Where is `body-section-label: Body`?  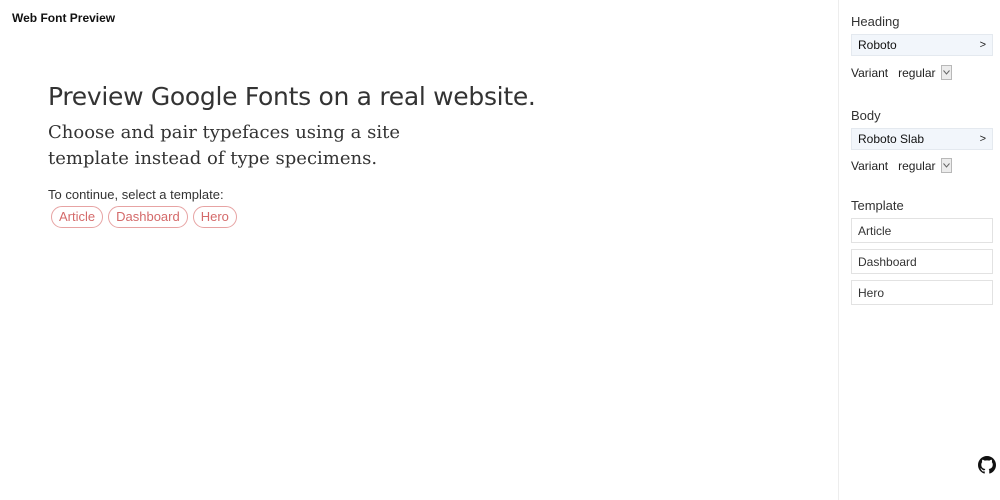 body-section-label: Body is located at coordinates (866, 115).